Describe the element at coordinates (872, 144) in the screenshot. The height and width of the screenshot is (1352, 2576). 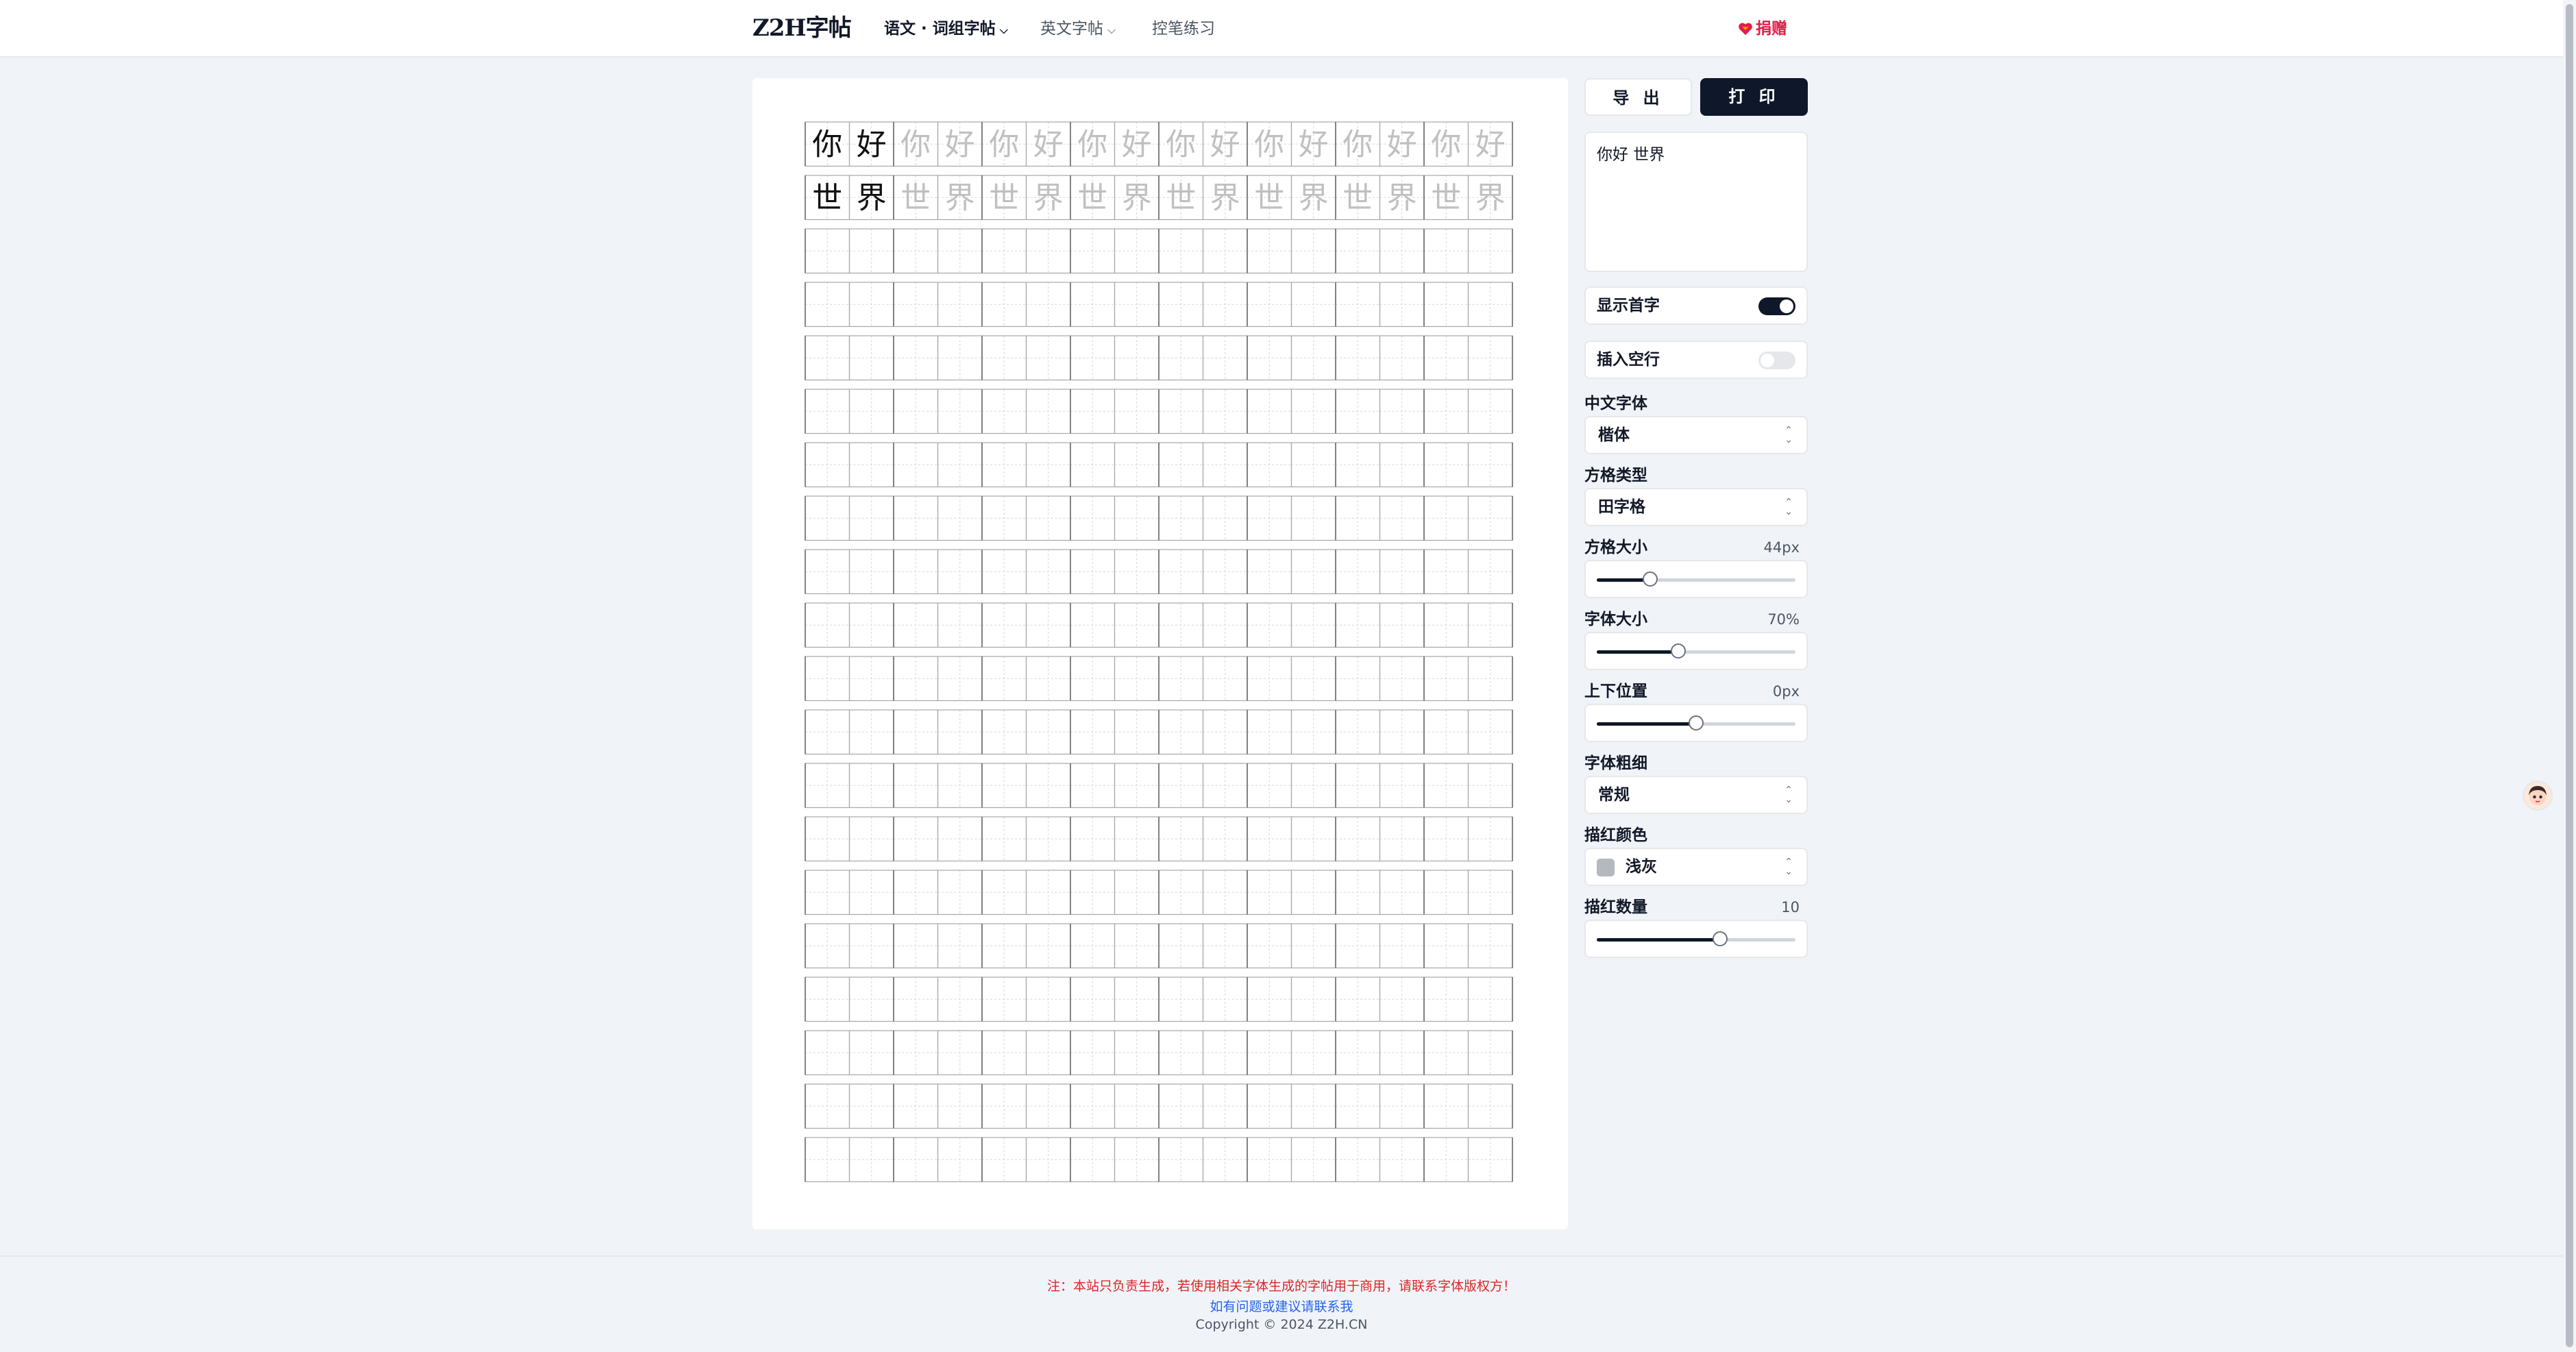
I see `model-char: 好` at that location.